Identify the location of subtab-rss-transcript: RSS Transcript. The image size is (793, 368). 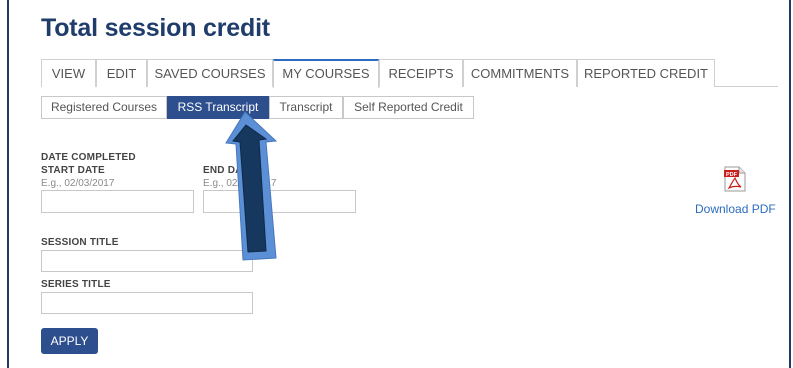
(218, 107).